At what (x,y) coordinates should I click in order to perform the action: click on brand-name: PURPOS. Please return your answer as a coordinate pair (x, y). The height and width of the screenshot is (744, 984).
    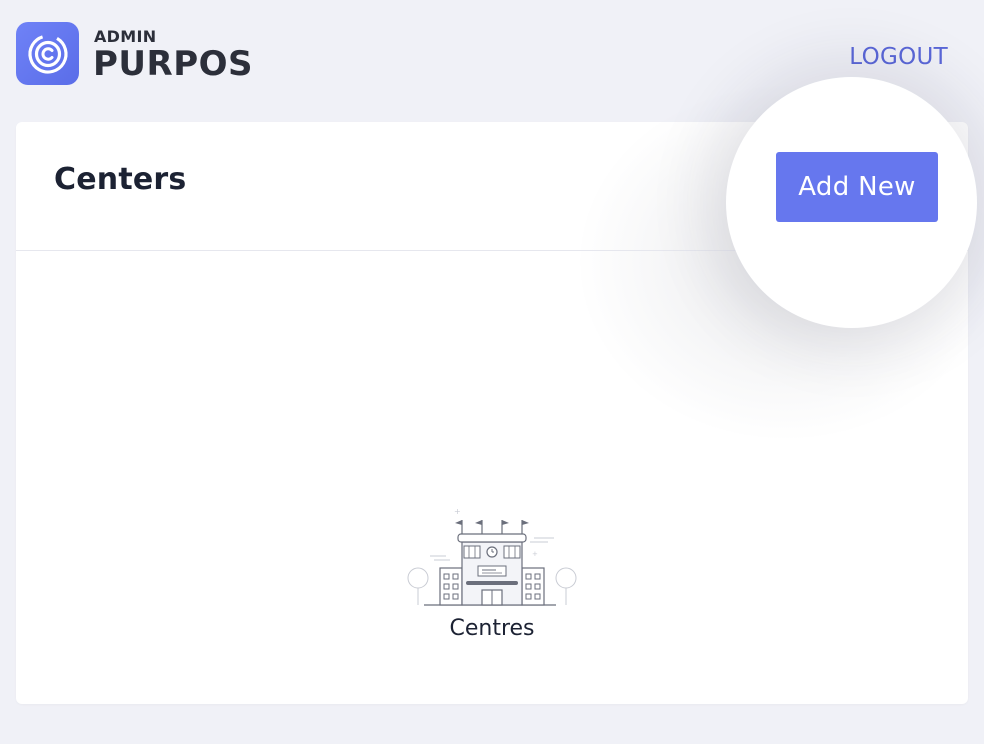
    Looking at the image, I should click on (173, 64).